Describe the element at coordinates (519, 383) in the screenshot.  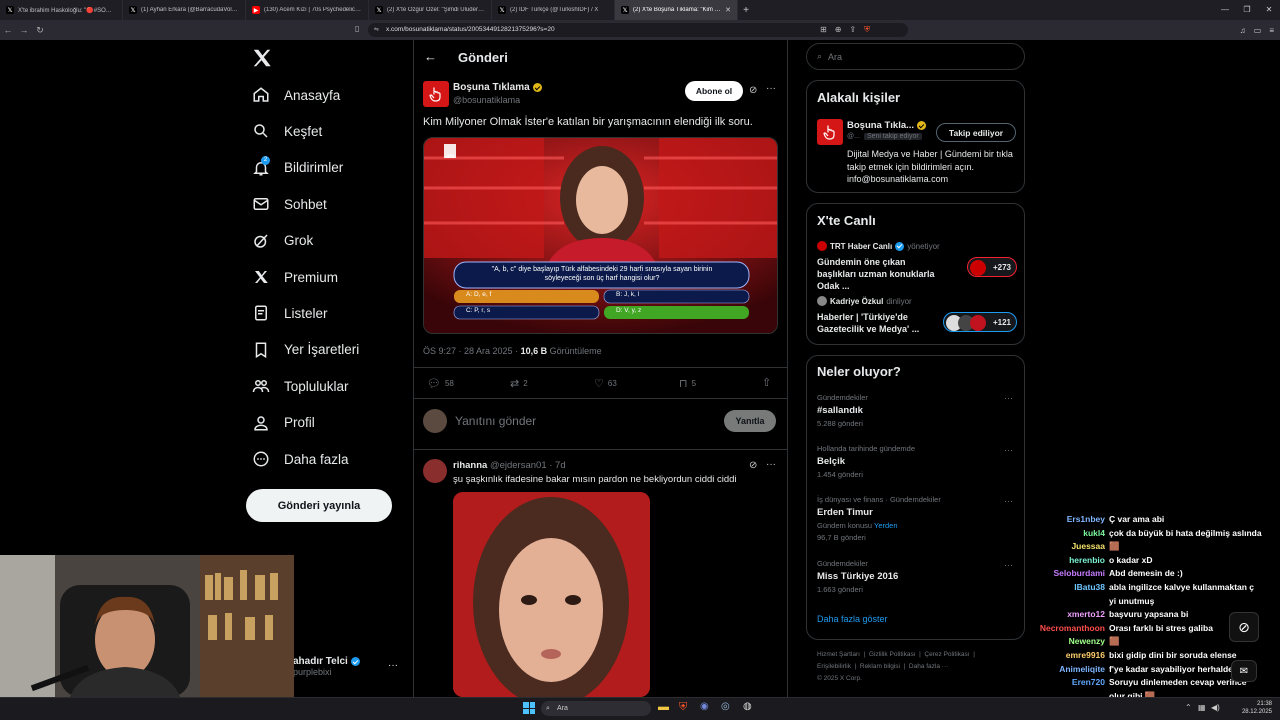
I see `repost-action: ⇄ 2` at that location.